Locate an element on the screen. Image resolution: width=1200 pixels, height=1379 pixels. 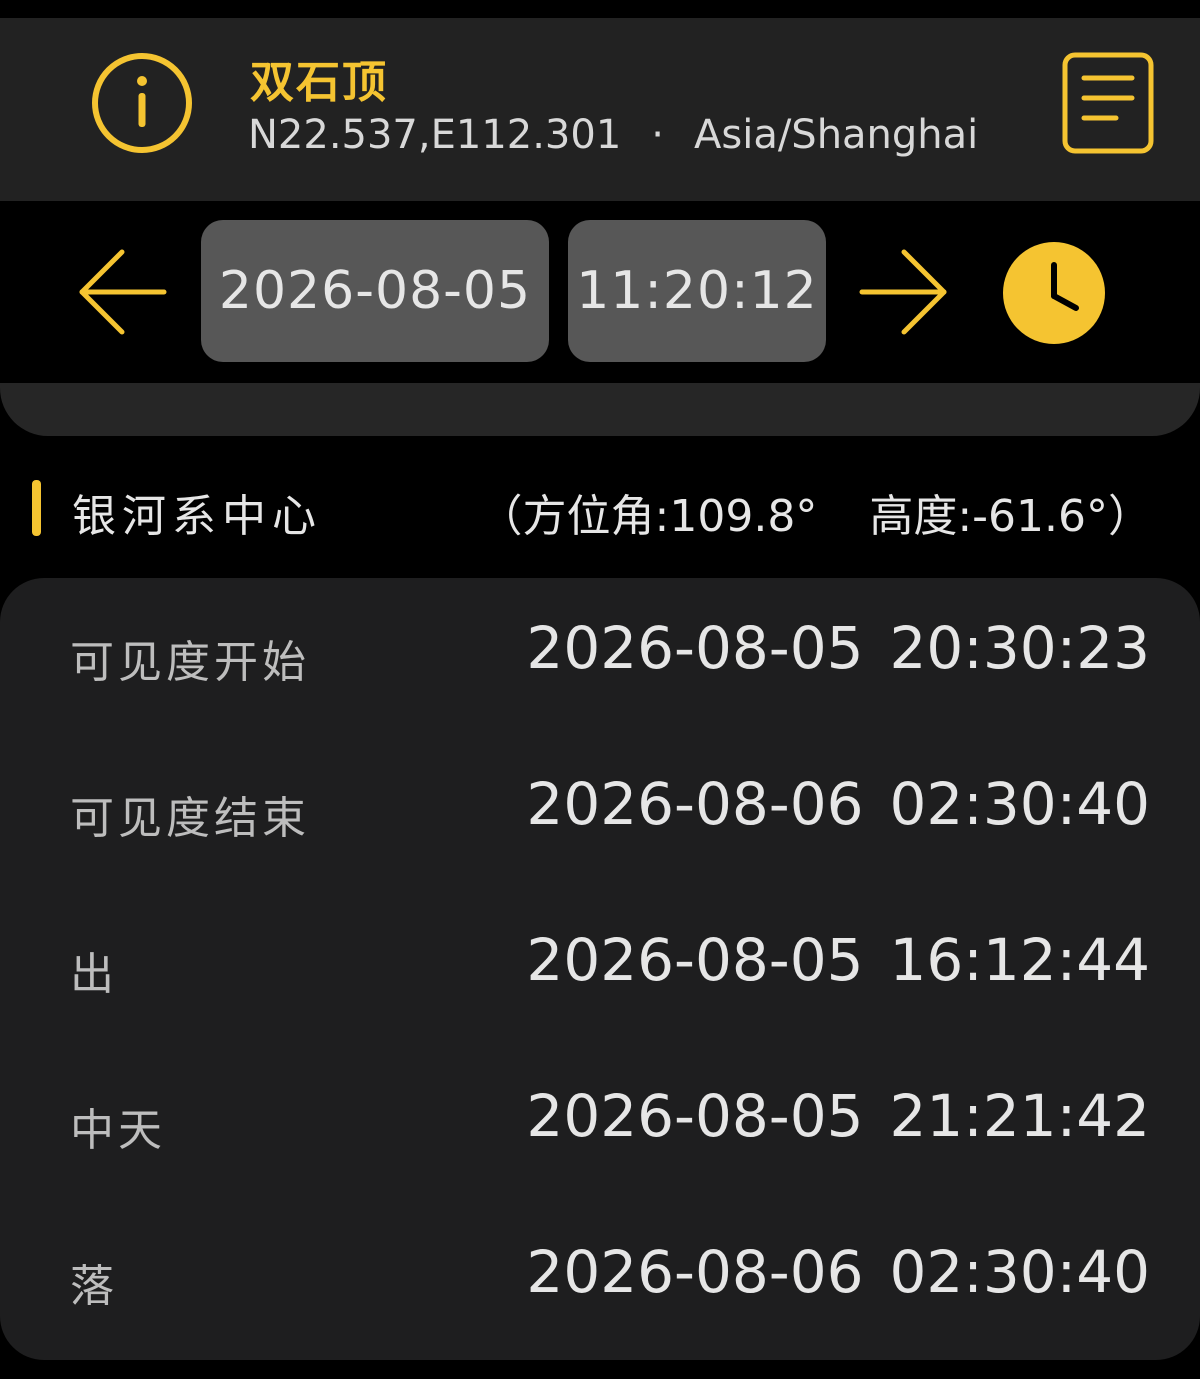
time-field: 11:20:12 is located at coordinates (697, 291).